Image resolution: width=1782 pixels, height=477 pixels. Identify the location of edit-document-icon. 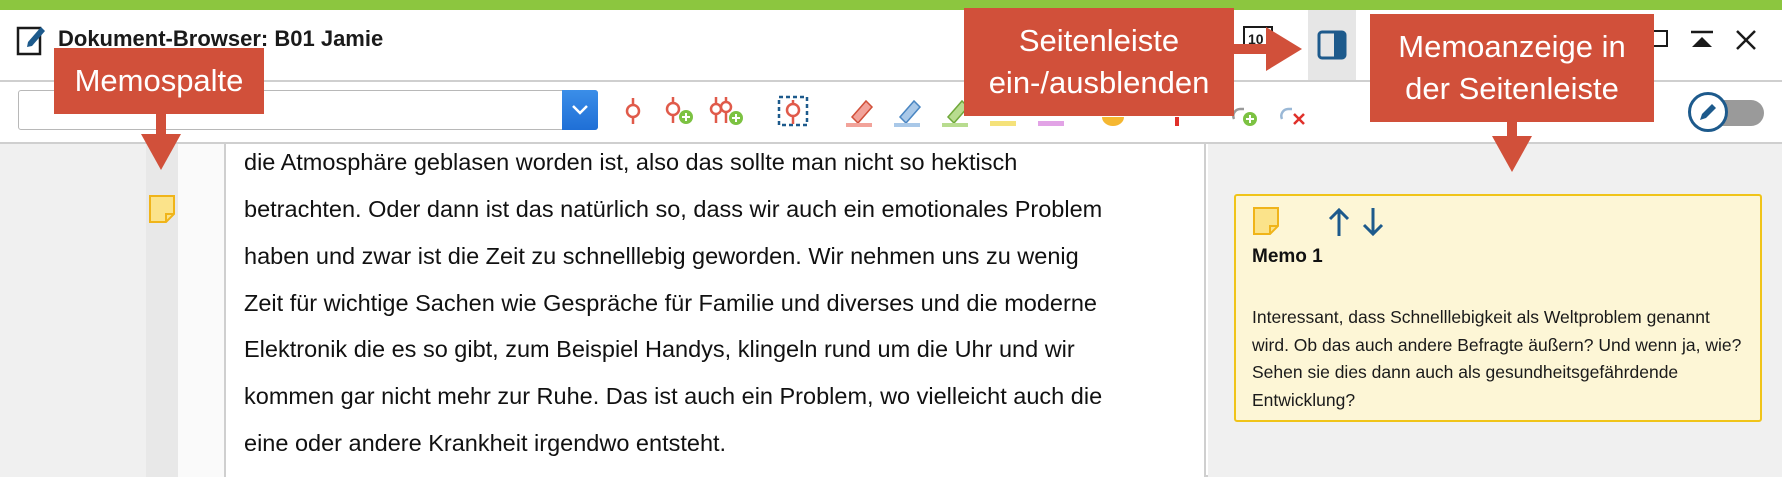
(31, 39).